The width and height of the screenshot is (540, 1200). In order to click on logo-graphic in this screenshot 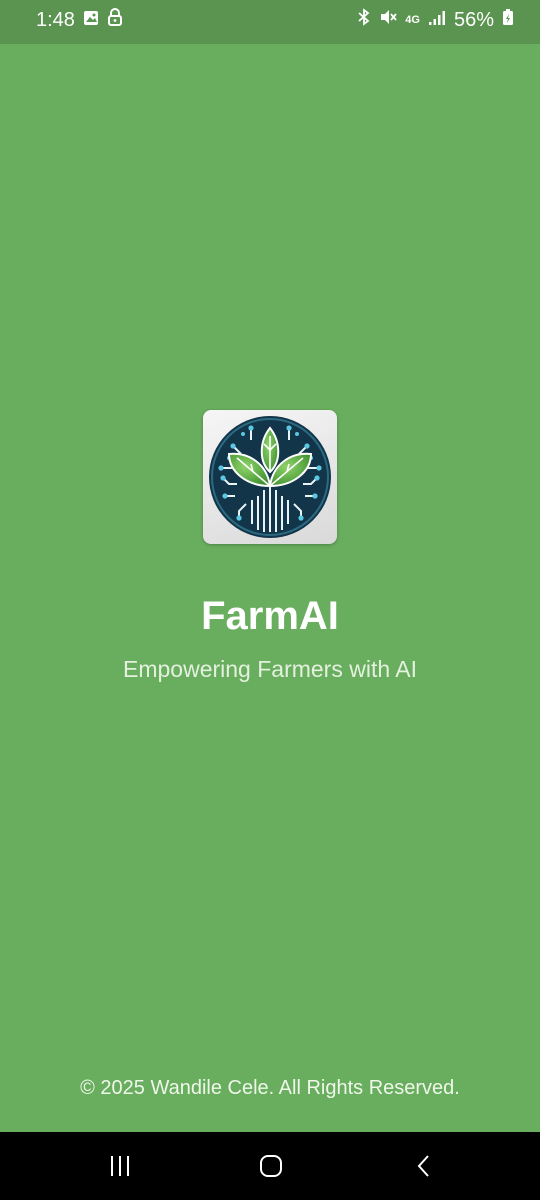, I will do `click(270, 477)`.